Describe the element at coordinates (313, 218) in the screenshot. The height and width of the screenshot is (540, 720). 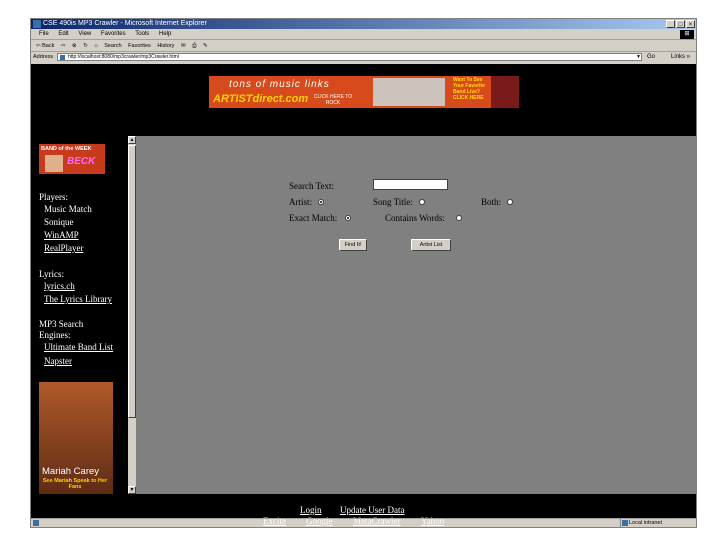
I see `exact-match-label: Exact Match:` at that location.